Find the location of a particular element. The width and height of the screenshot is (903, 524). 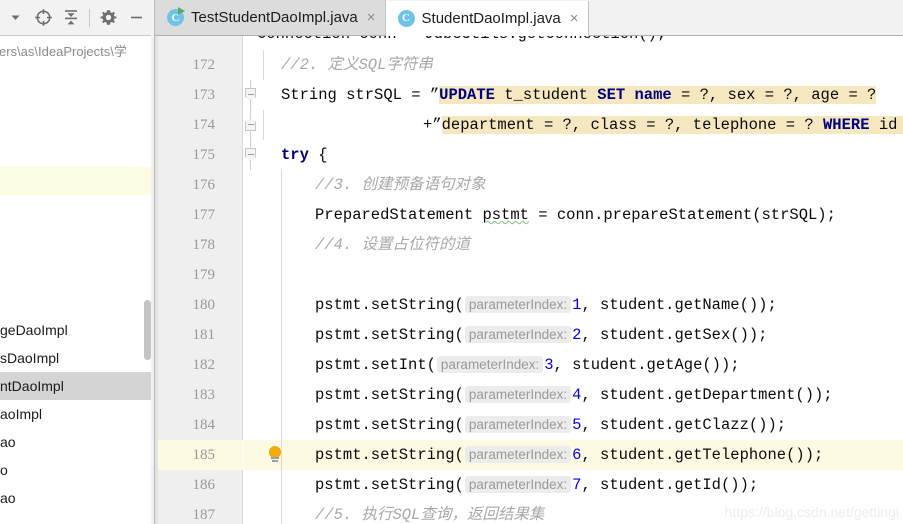

collapse-all-icon is located at coordinates (71, 18).